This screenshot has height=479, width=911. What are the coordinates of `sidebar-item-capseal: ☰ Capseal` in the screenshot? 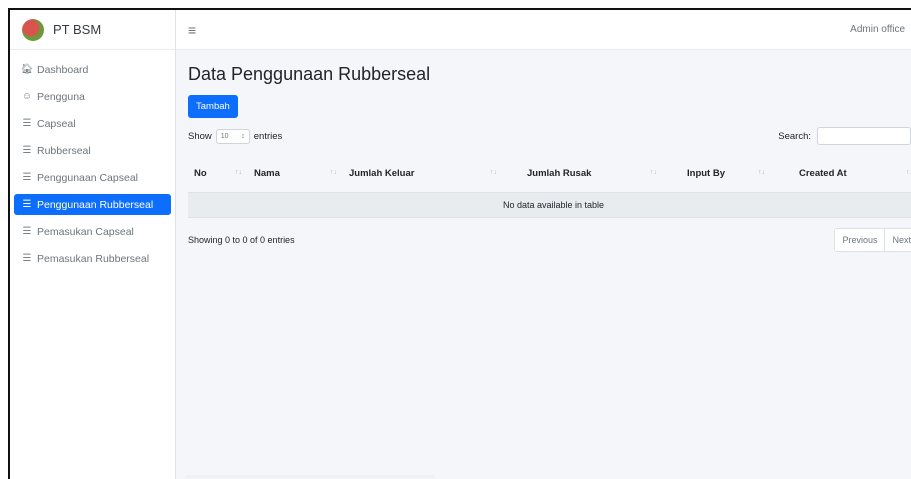 It's located at (92, 123).